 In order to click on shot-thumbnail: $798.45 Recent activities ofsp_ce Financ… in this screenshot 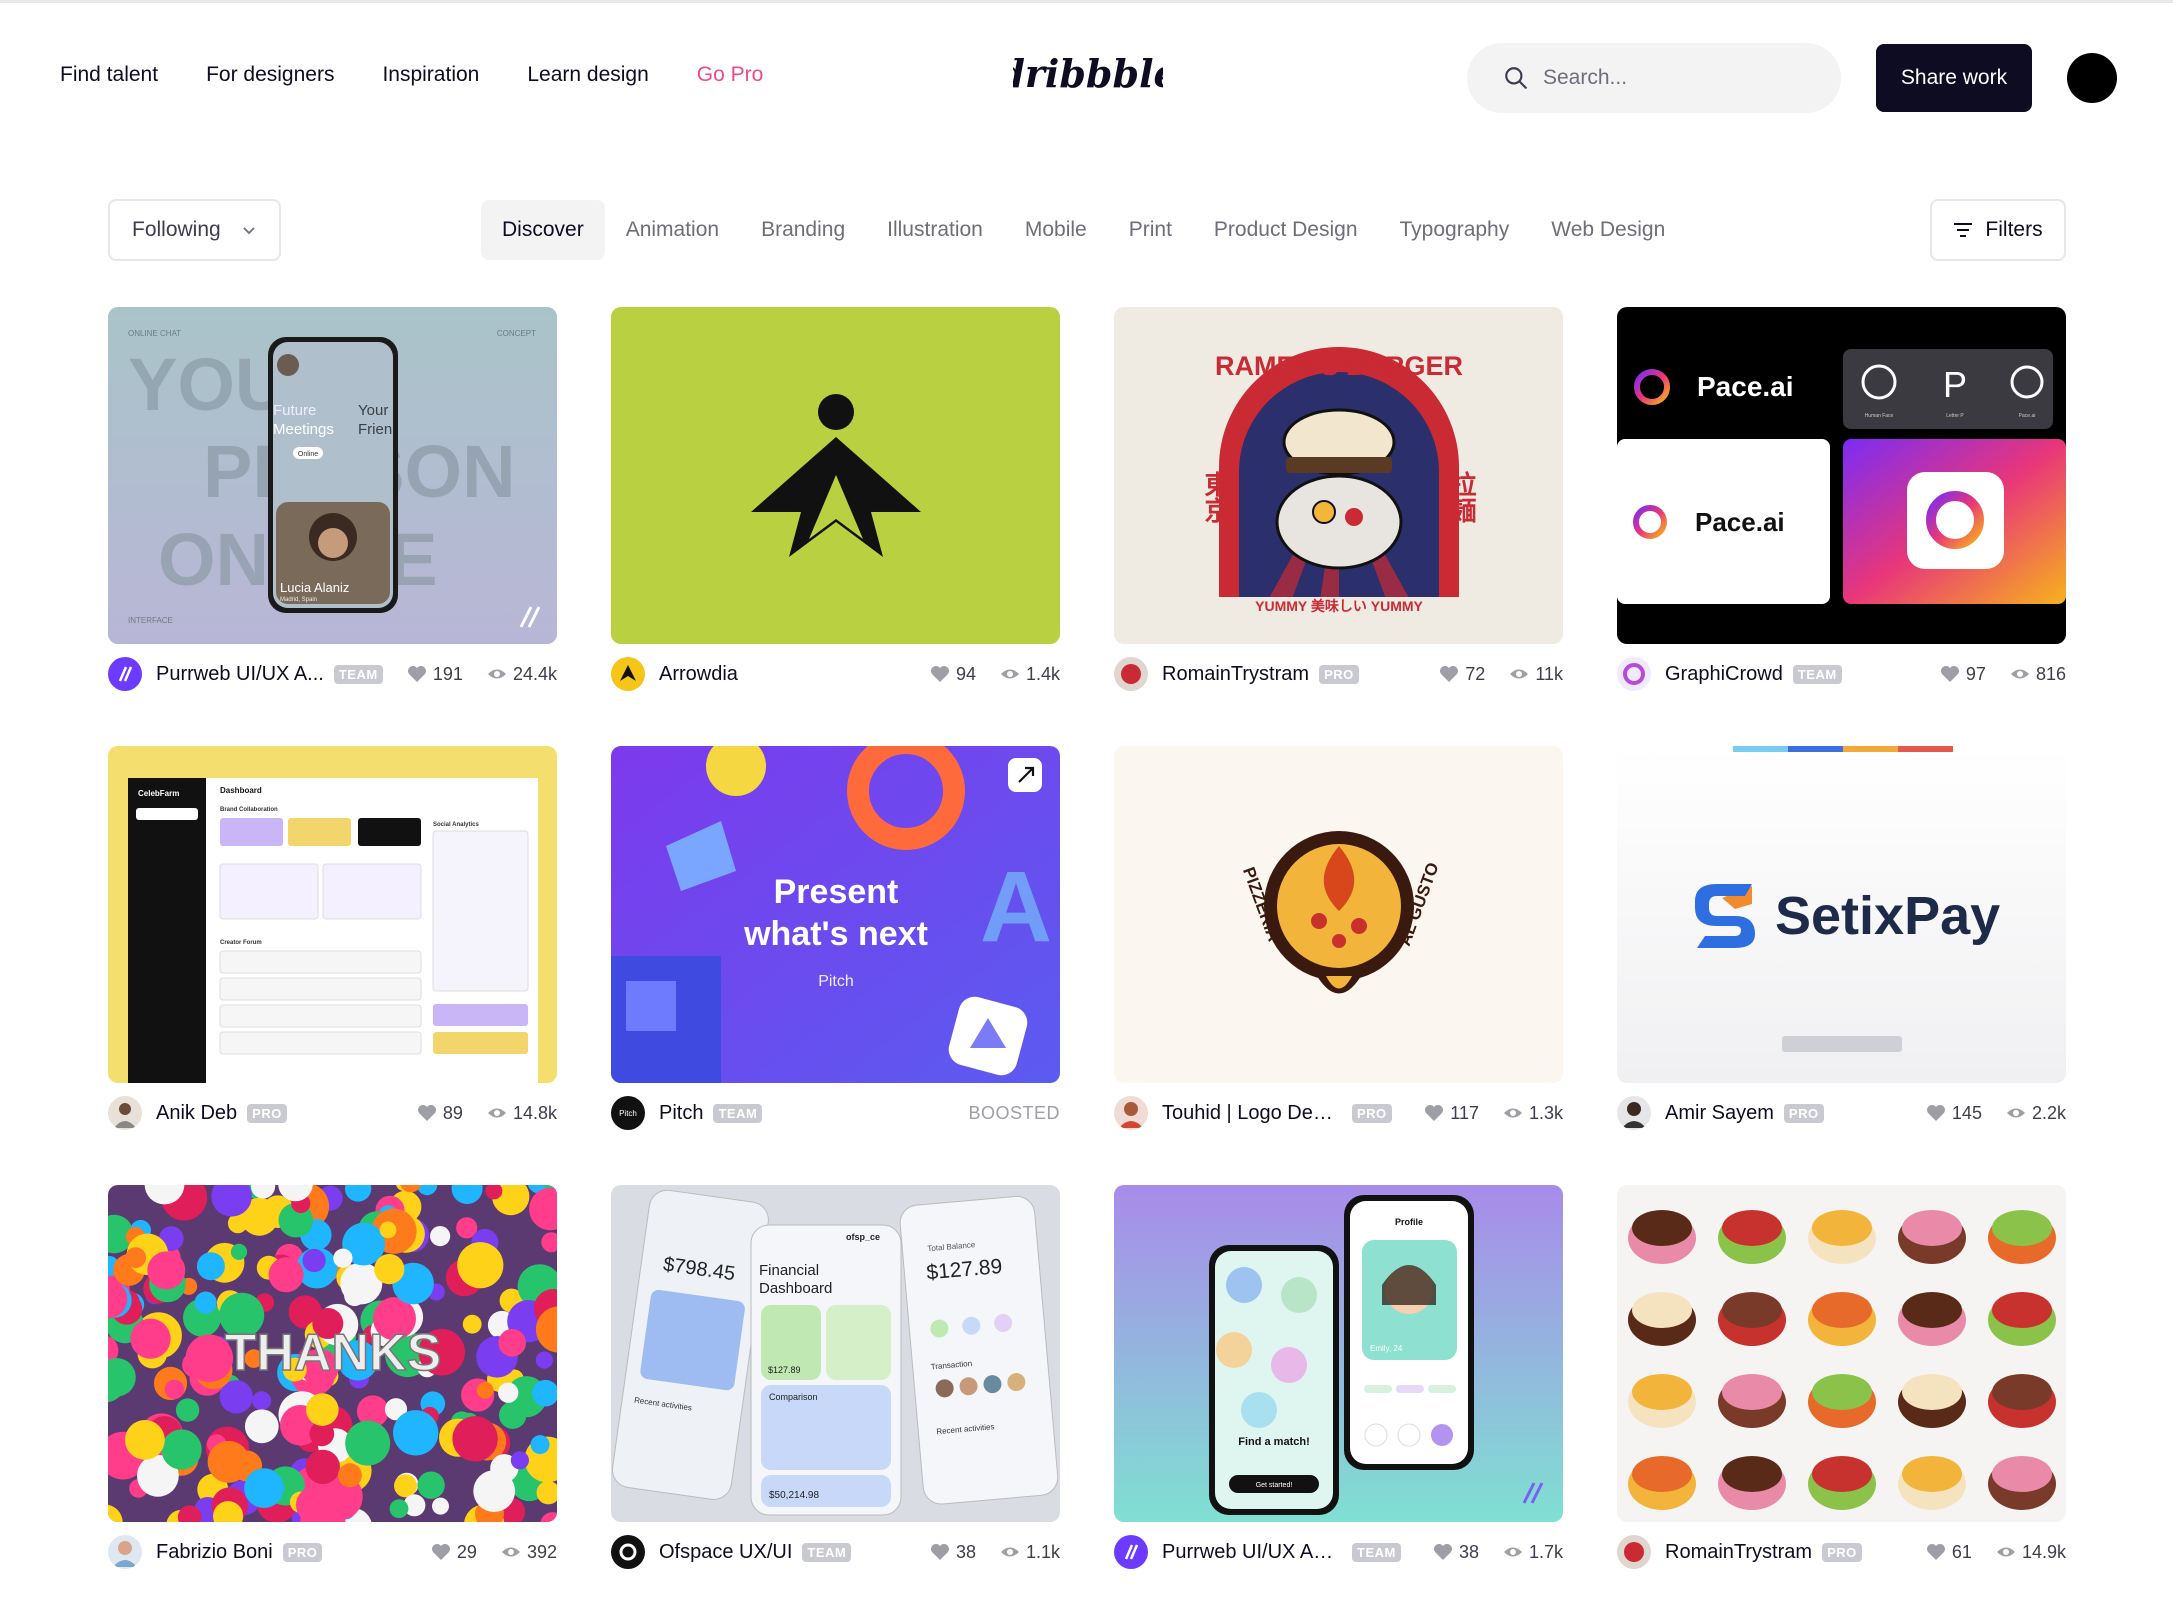, I will do `click(835, 1353)`.